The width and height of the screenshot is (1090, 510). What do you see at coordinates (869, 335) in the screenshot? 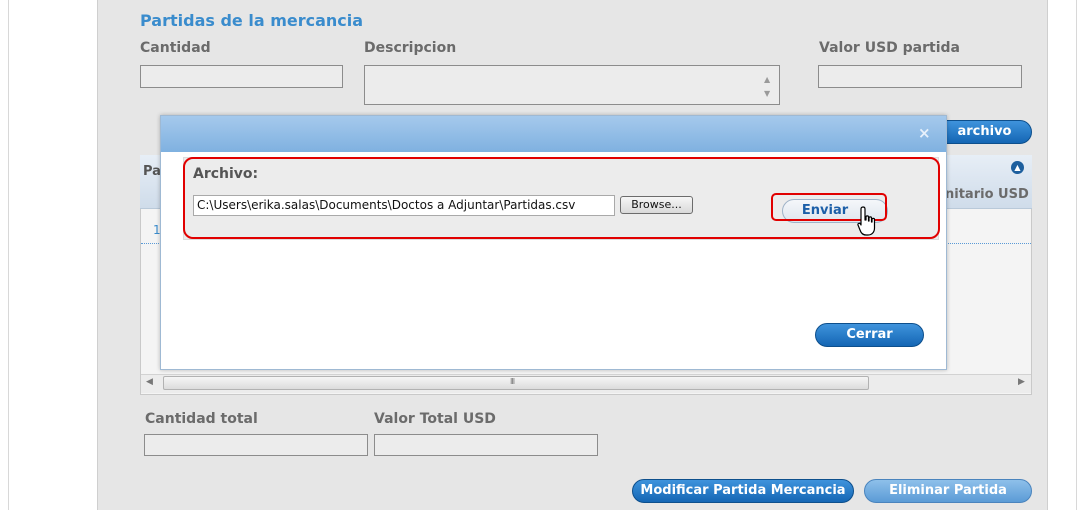
I see `cerrar-button: Cerrar` at bounding box center [869, 335].